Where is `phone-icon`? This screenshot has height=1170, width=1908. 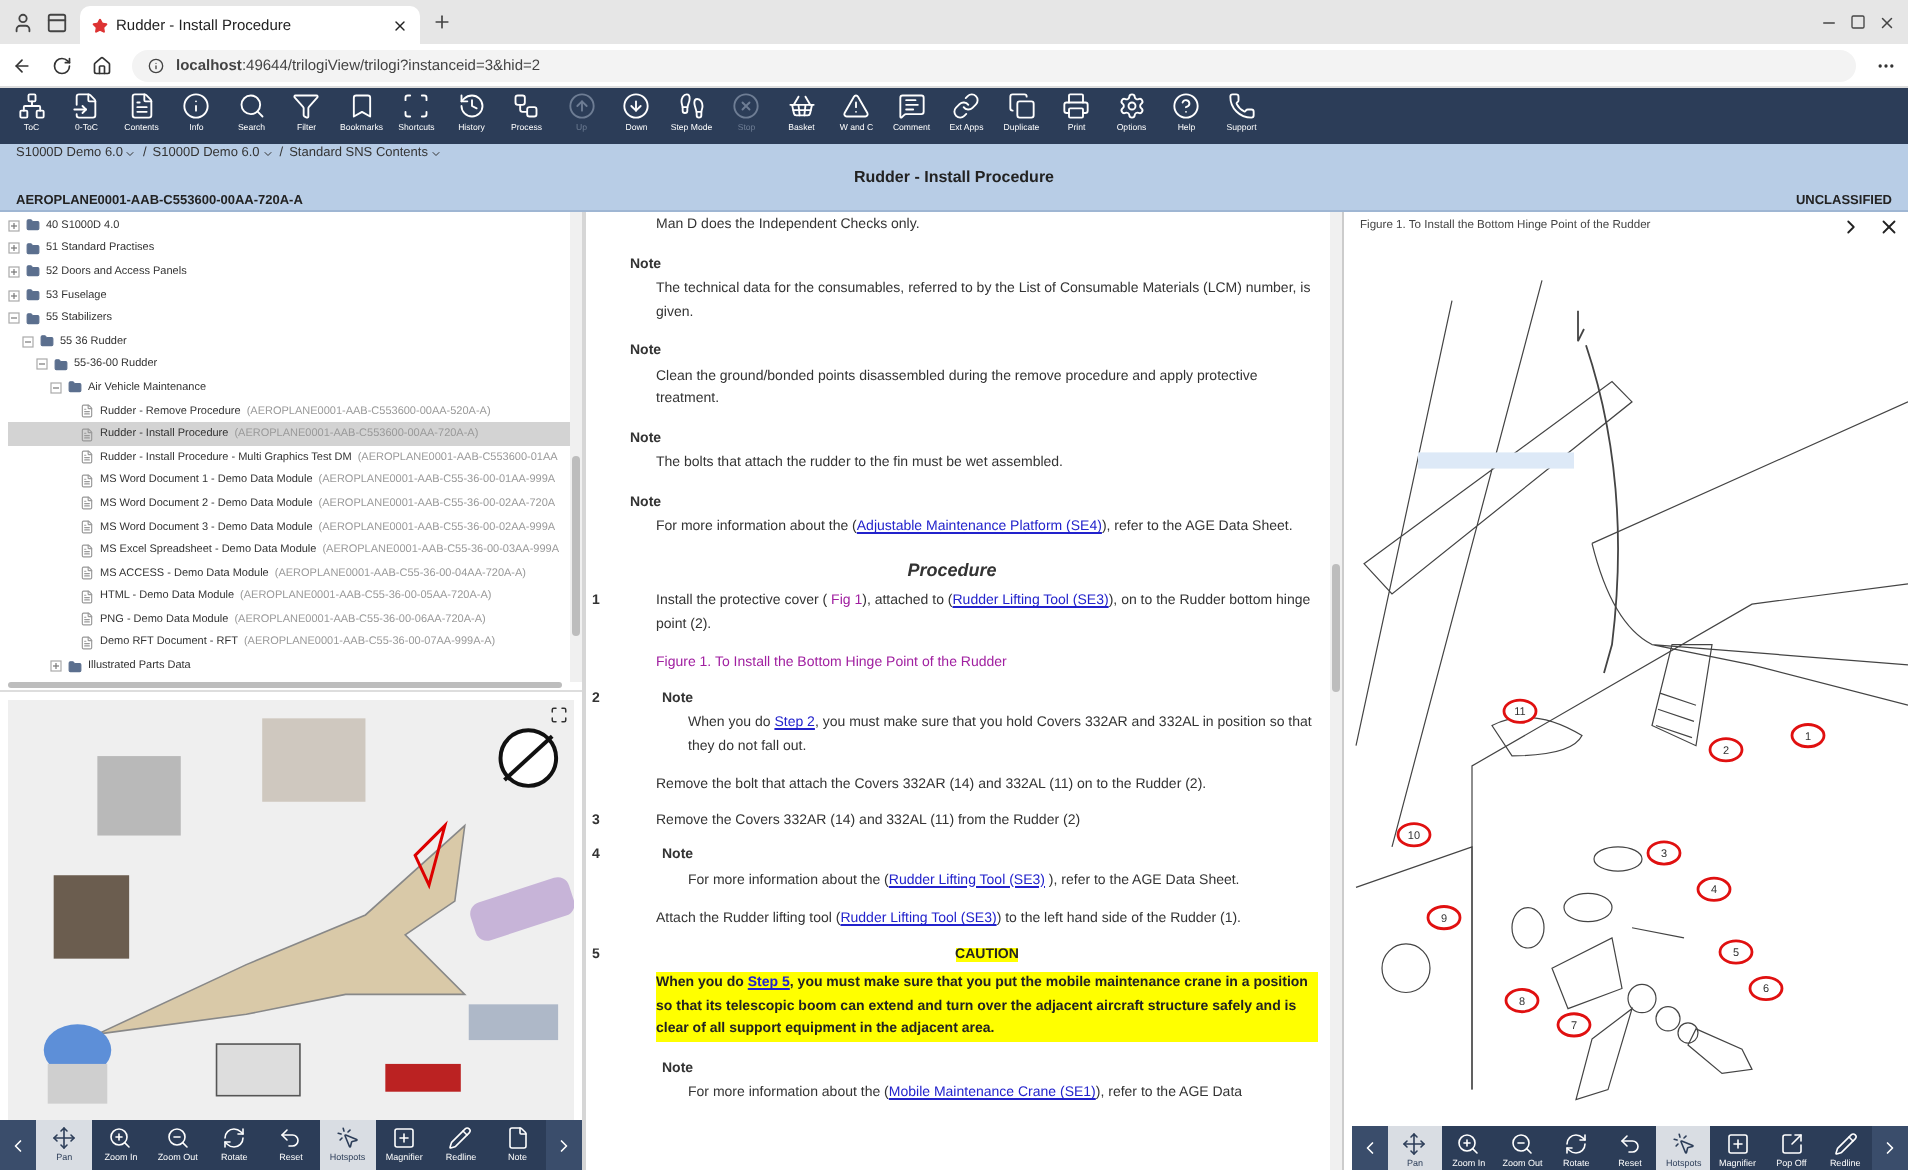
phone-icon is located at coordinates (1241, 106).